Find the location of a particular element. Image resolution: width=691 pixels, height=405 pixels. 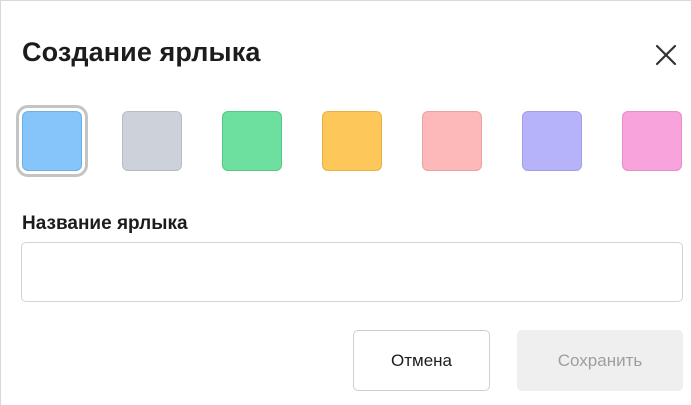

close-button is located at coordinates (666, 55).